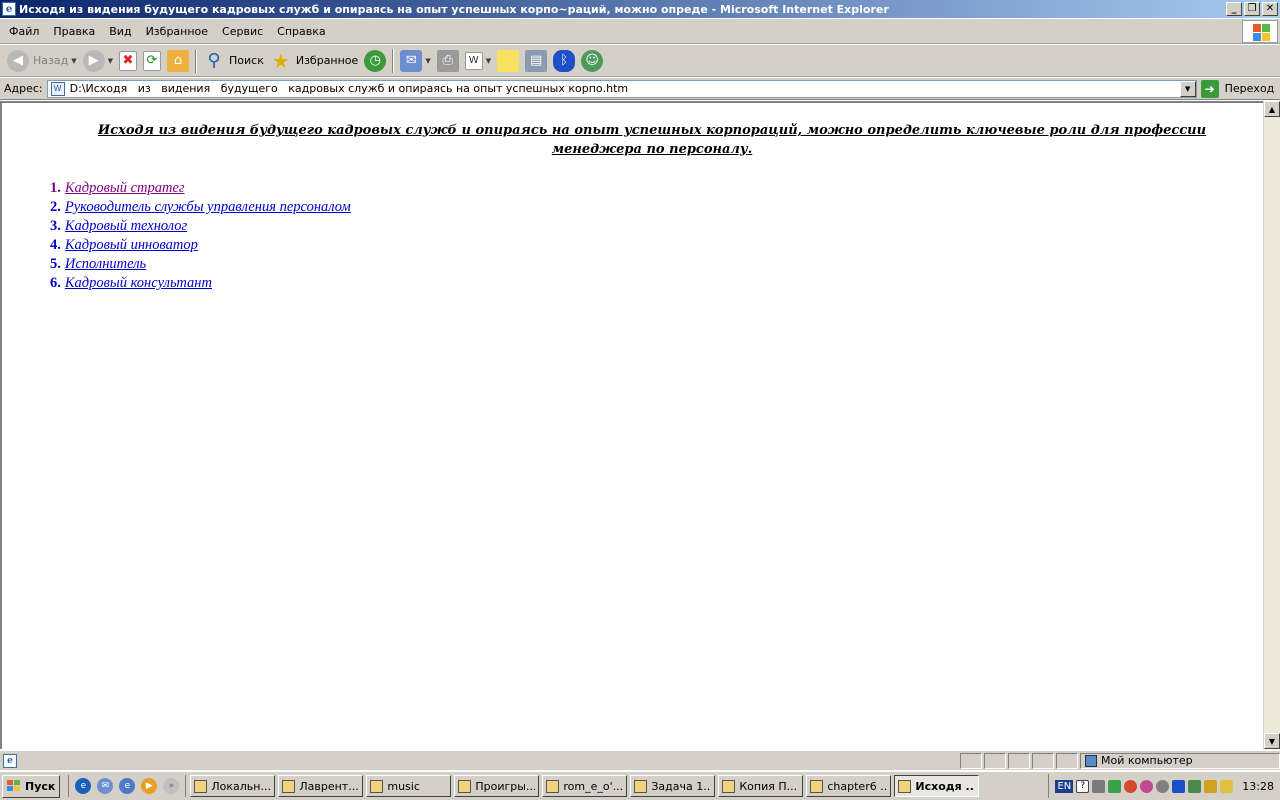 Image resolution: width=1280 pixels, height=800 pixels. Describe the element at coordinates (1211, 786) in the screenshot. I see `volume-icon` at that location.